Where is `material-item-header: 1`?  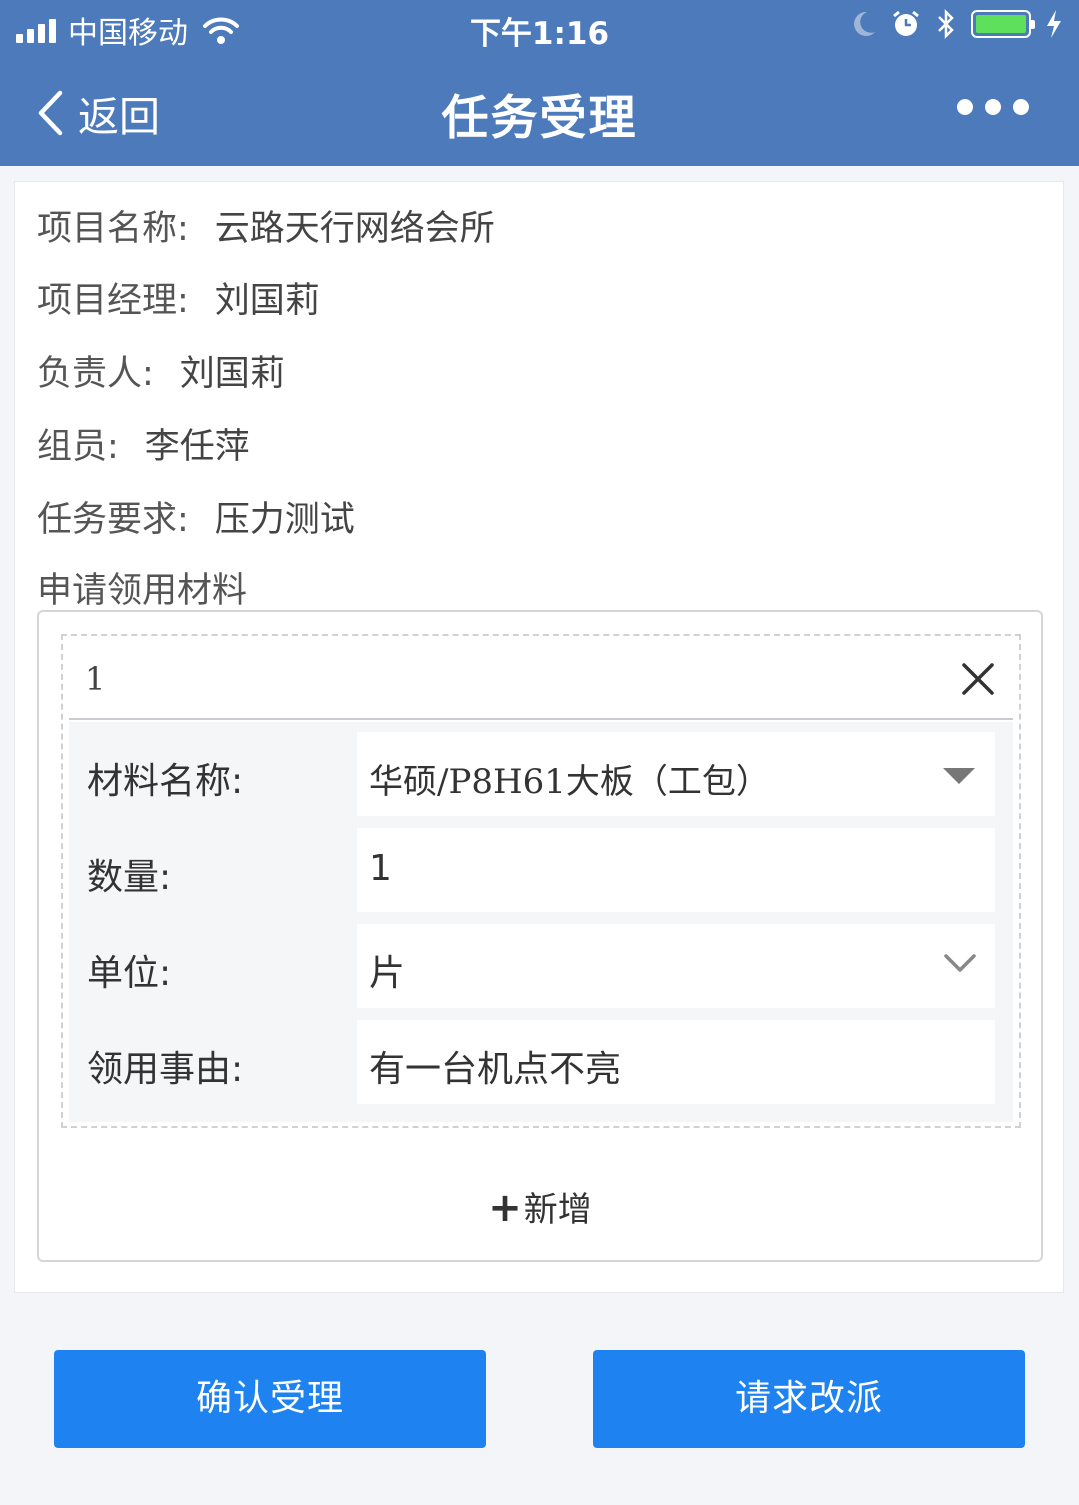 material-item-header: 1 is located at coordinates (541, 678).